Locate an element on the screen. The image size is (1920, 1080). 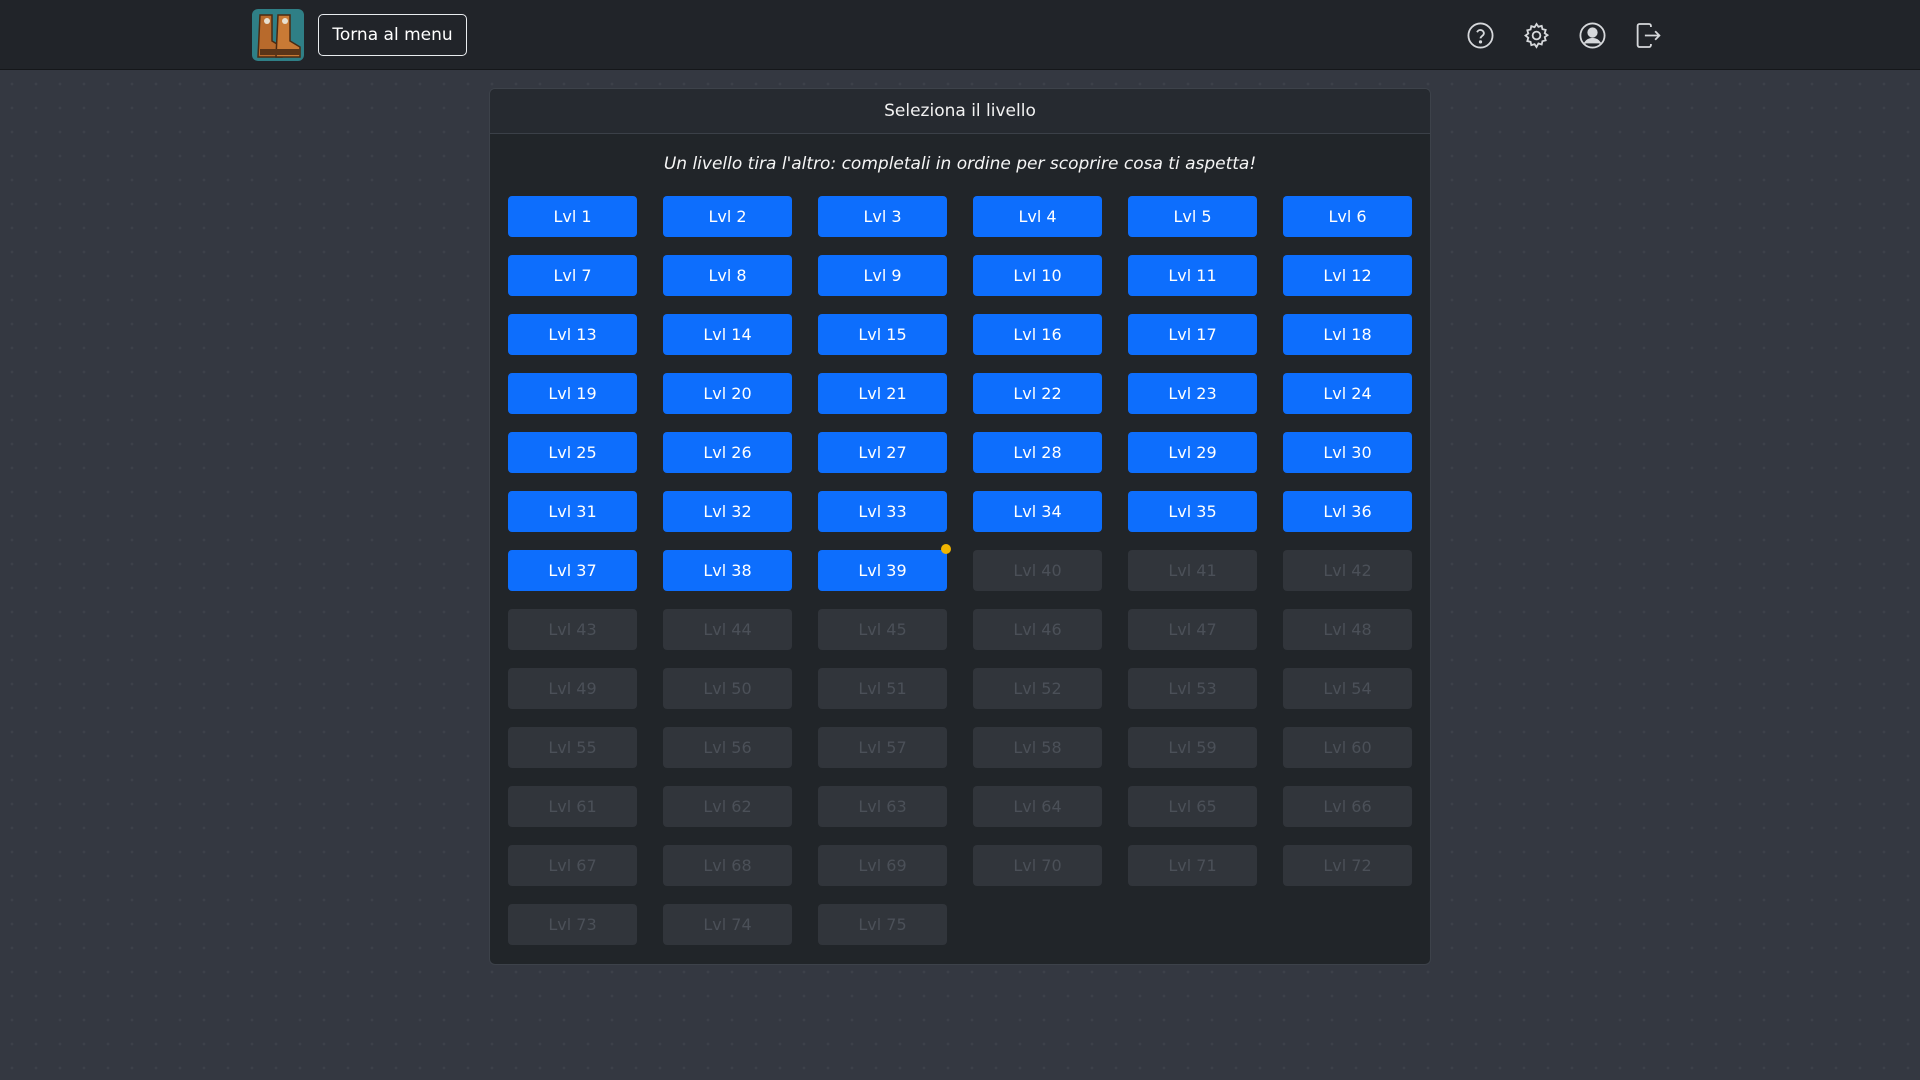
level-button-1: Lvl 1 is located at coordinates (572, 216).